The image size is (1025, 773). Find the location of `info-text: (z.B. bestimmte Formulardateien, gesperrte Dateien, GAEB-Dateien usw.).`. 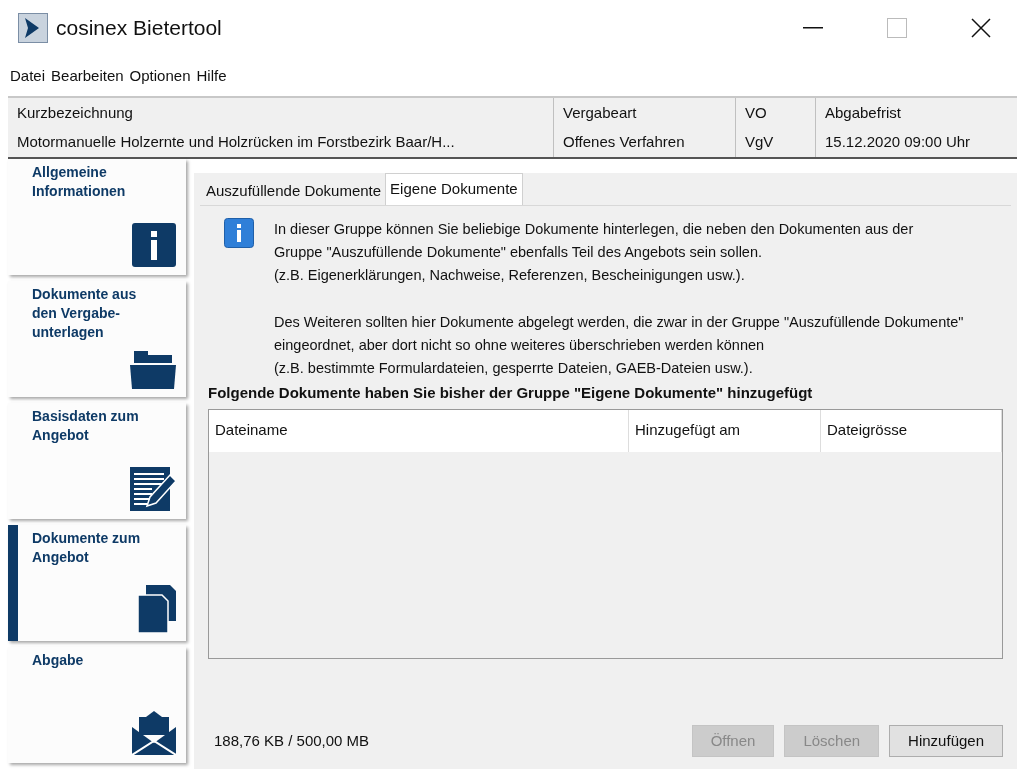

info-text: (z.B. bestimmte Formulardateien, gesperrte Dateien, GAEB-Dateien usw.). is located at coordinates (514, 368).